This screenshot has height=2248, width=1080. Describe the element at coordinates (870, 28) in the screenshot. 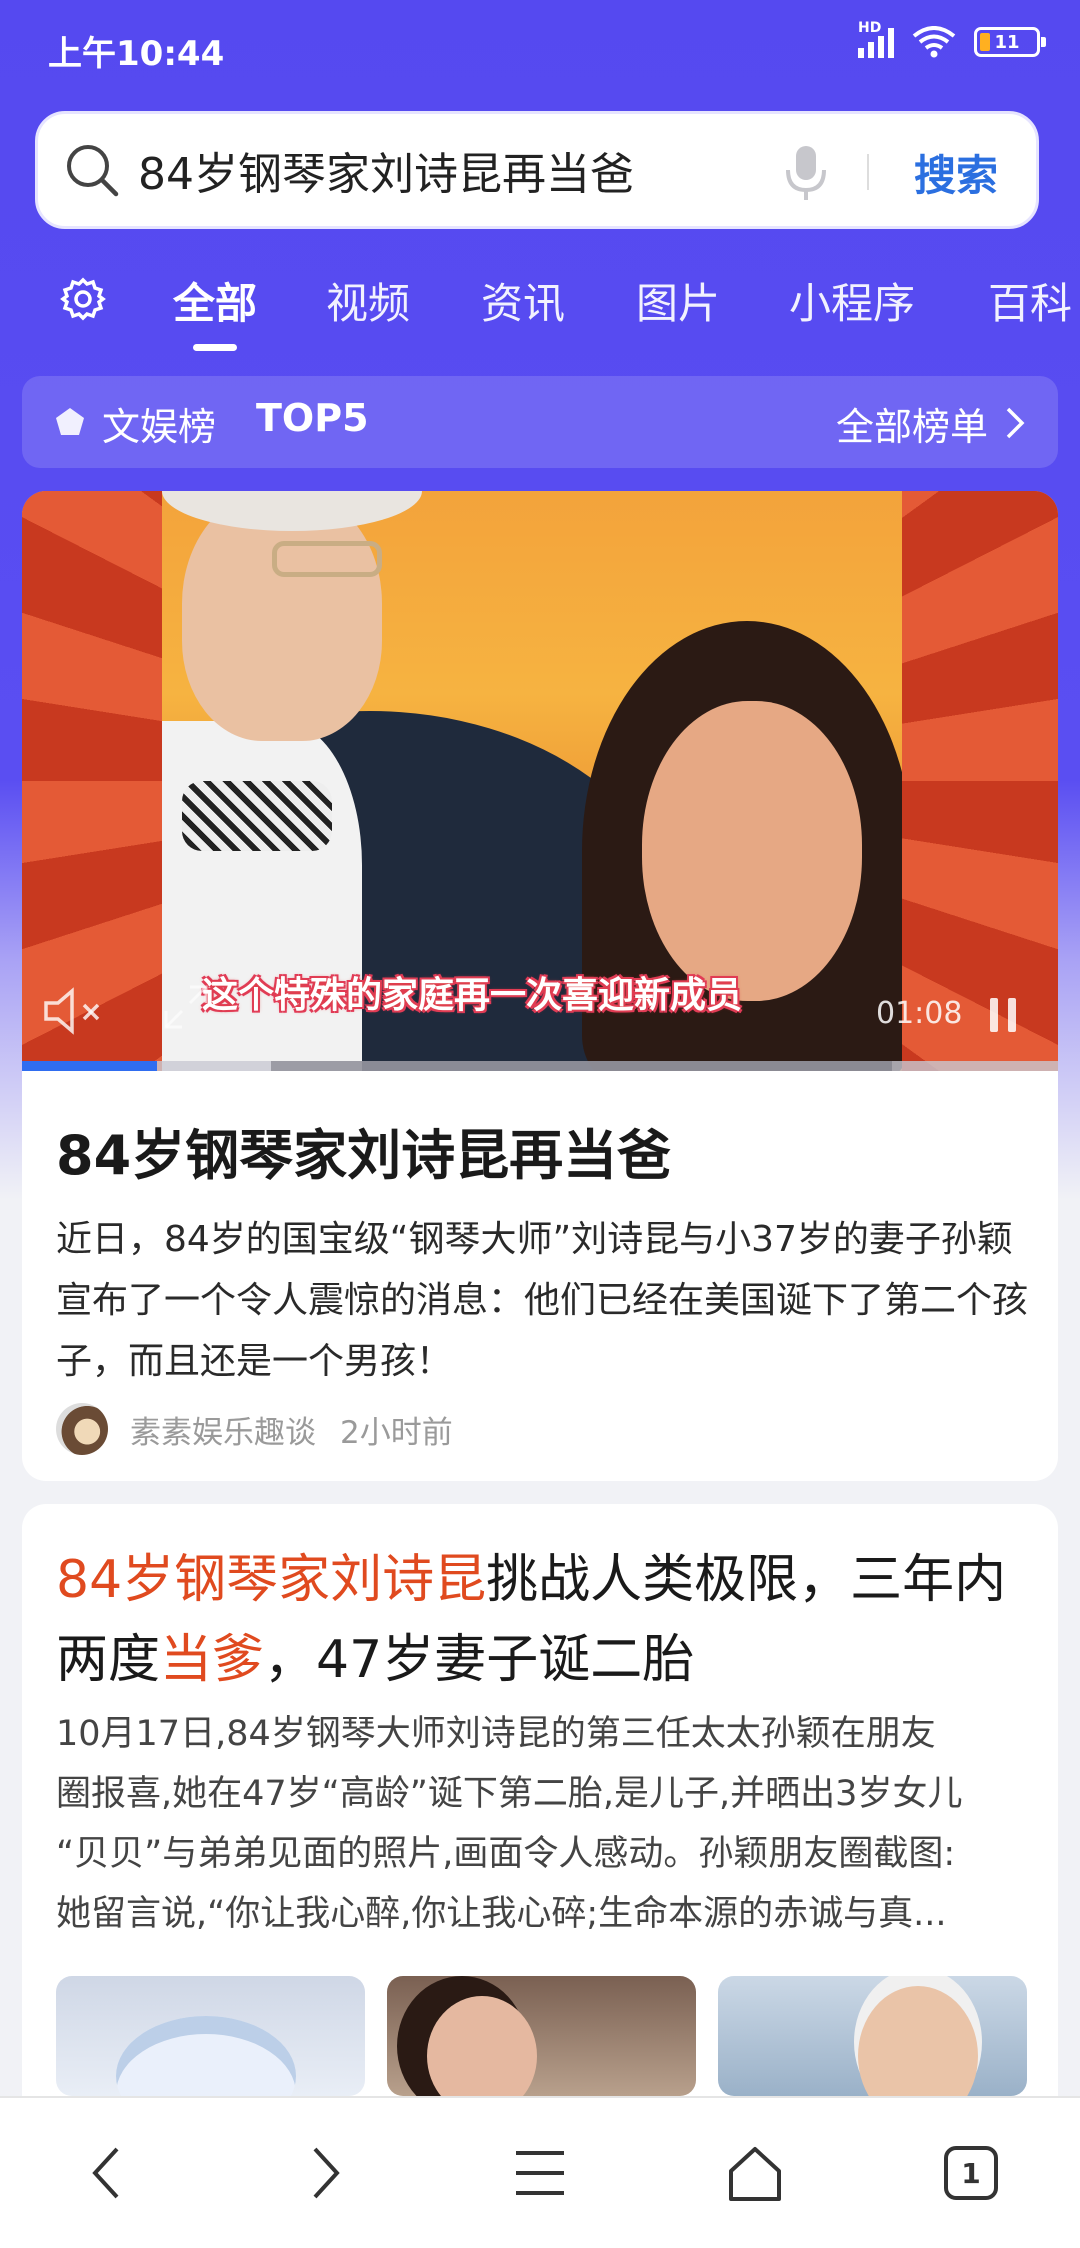

I see `network-type: HD` at that location.